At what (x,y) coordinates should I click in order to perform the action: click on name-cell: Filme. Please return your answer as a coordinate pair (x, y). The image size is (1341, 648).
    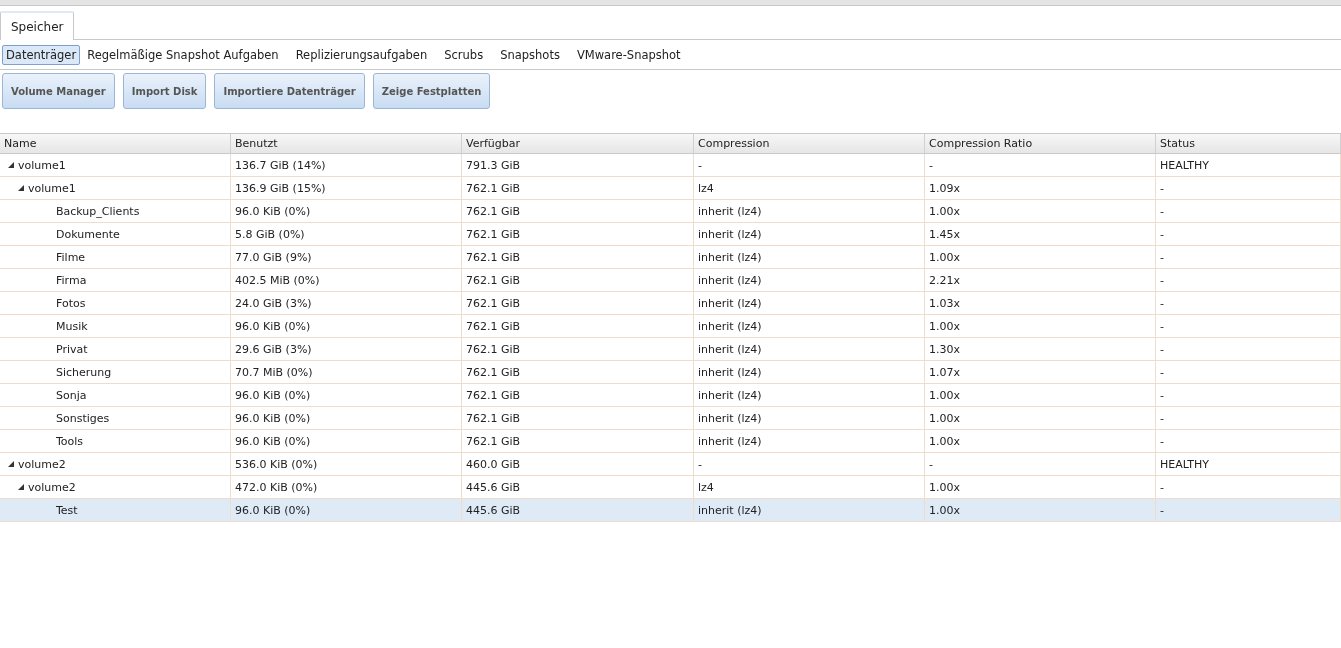
    Looking at the image, I should click on (115, 257).